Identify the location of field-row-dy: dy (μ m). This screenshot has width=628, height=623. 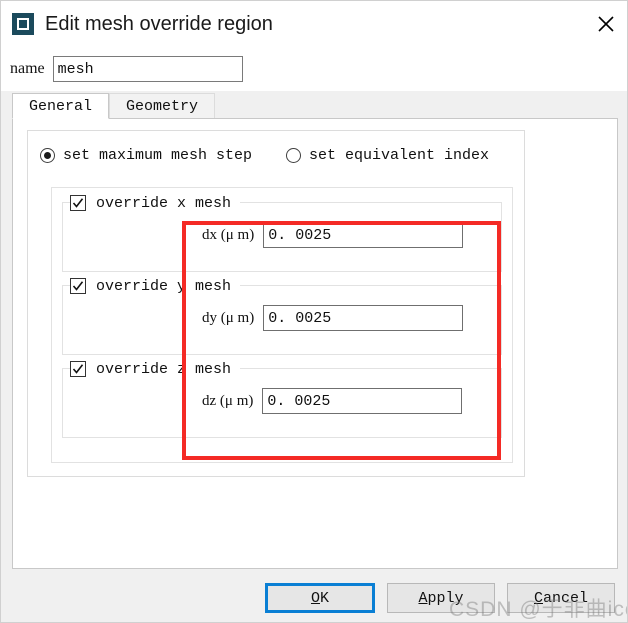
(333, 318).